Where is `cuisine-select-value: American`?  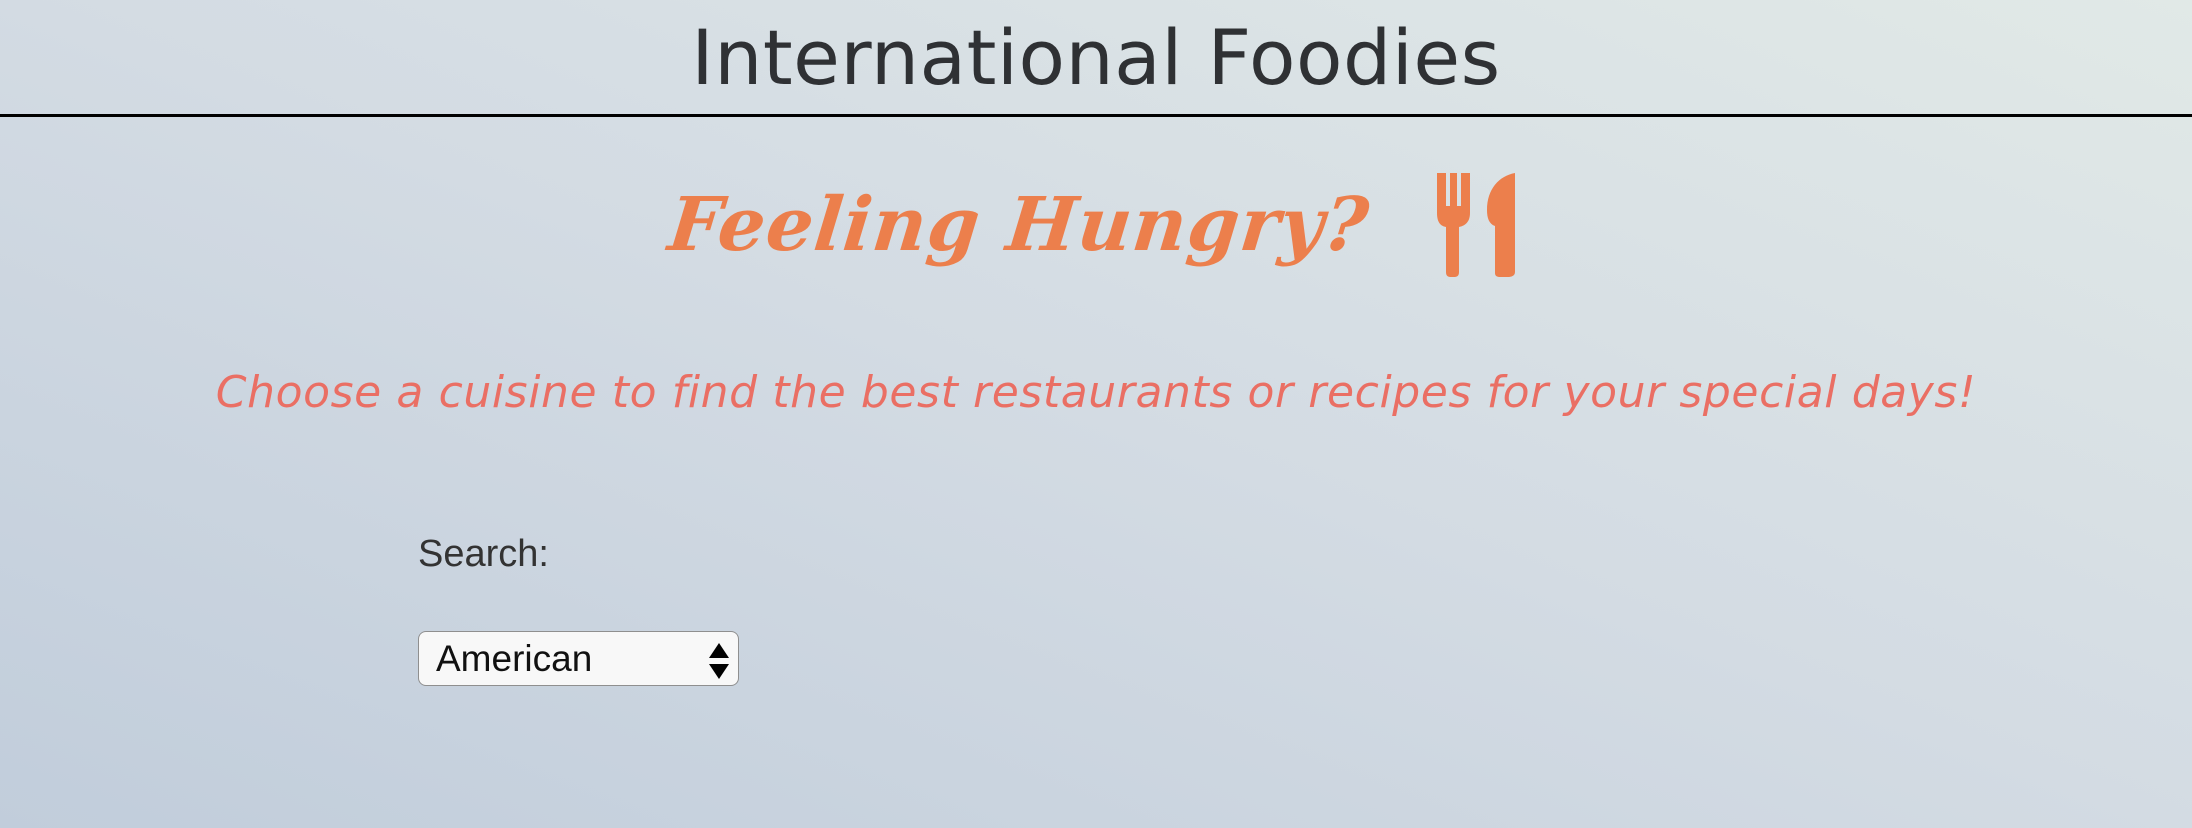 cuisine-select-value: American is located at coordinates (514, 658).